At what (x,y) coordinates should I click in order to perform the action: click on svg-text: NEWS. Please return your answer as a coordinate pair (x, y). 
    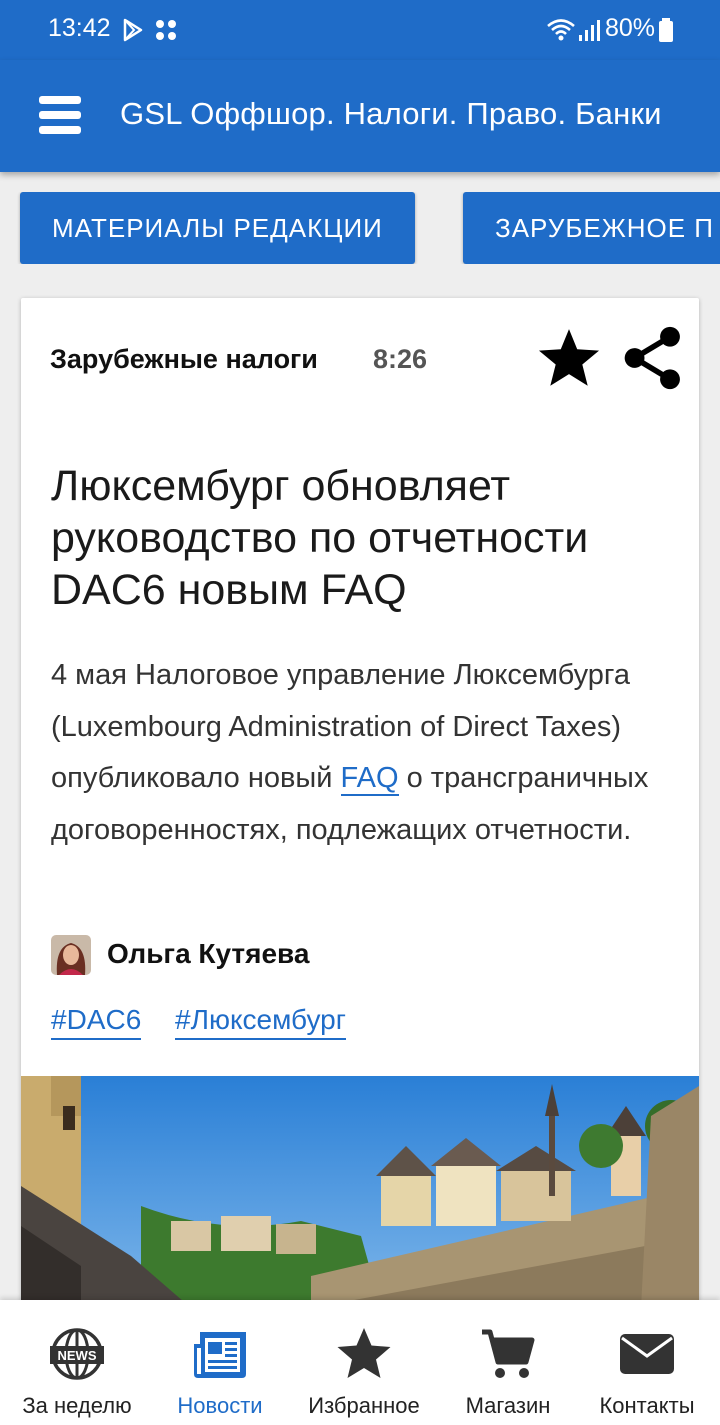
    Looking at the image, I should click on (77, 1355).